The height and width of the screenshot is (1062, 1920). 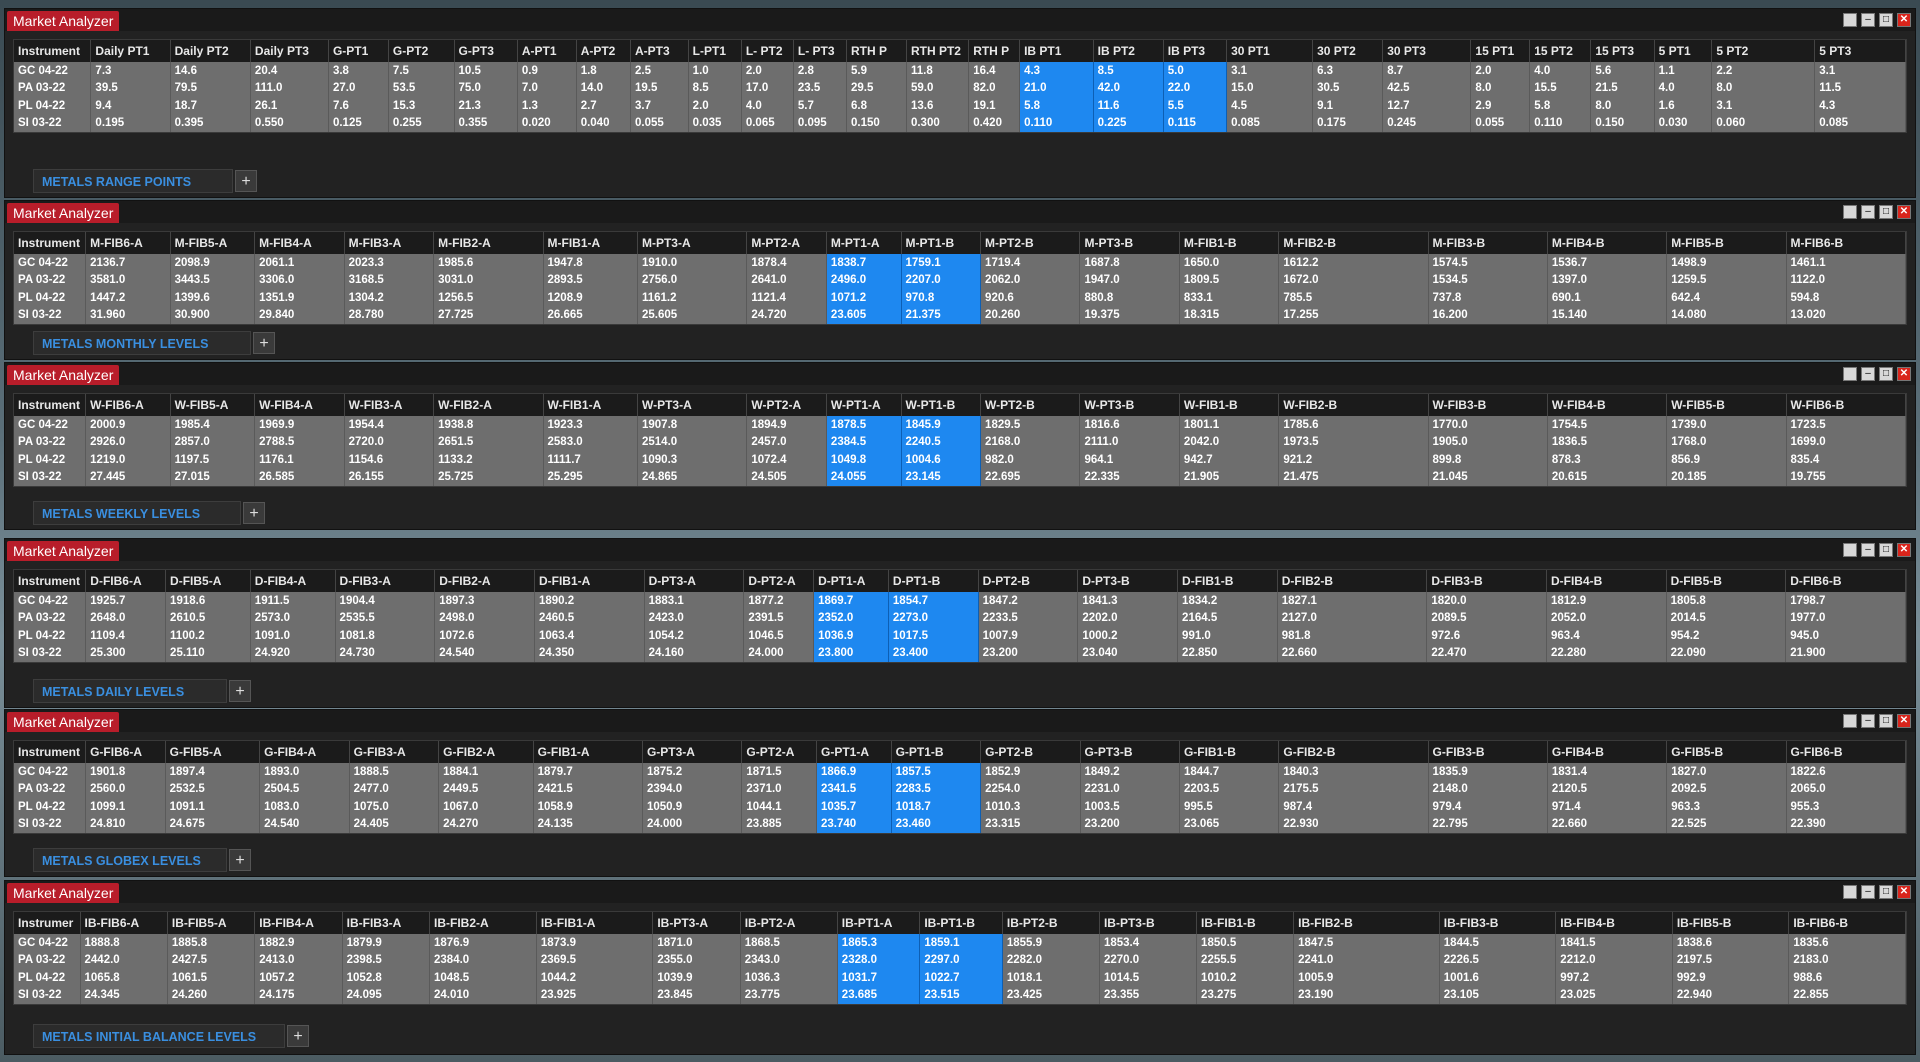 What do you see at coordinates (1726, 477) in the screenshot?
I see `level-cell: 20.185` at bounding box center [1726, 477].